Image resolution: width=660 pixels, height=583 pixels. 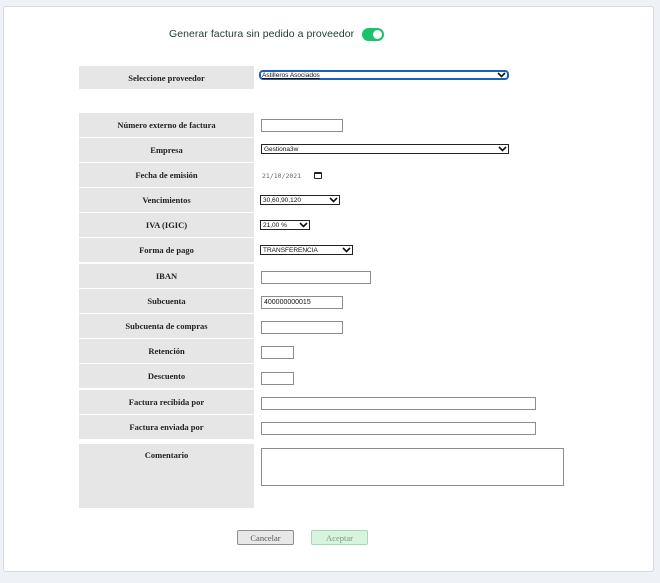 I want to click on vencimientos-select: 30,60,90,120, so click(x=300, y=200).